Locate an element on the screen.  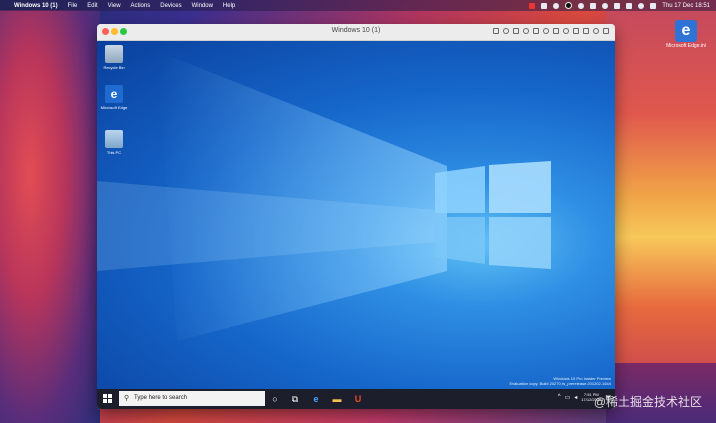
menu-bar-clock: Thu 17 Dec 18:51 is located at coordinates (686, 6).